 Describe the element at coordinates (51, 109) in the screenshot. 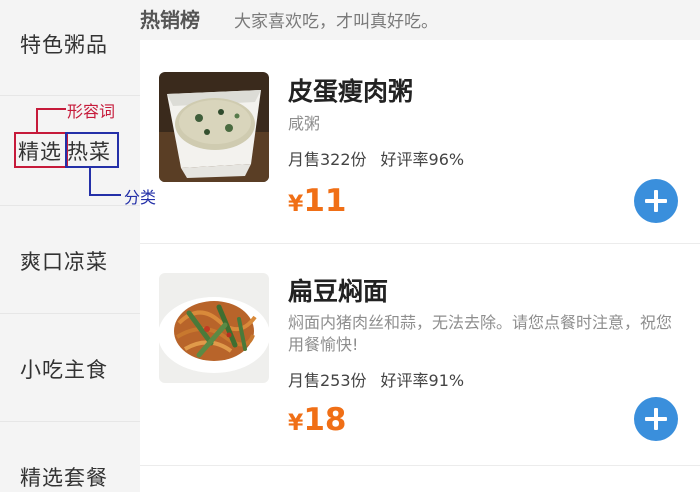

I see `annotation-red-line-horizontal` at that location.